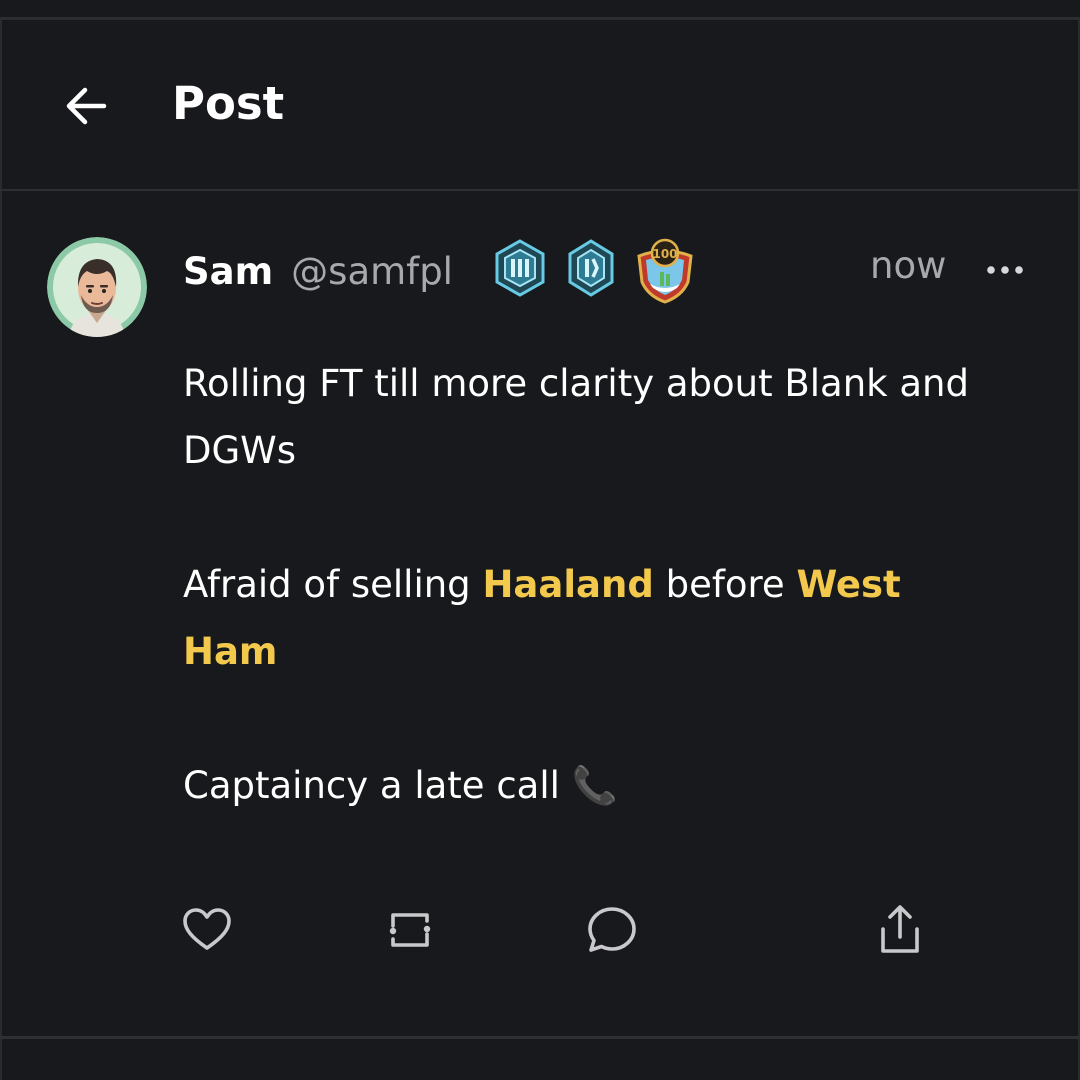 The height and width of the screenshot is (1080, 1080). Describe the element at coordinates (540, 190) in the screenshot. I see `header-divider` at that location.